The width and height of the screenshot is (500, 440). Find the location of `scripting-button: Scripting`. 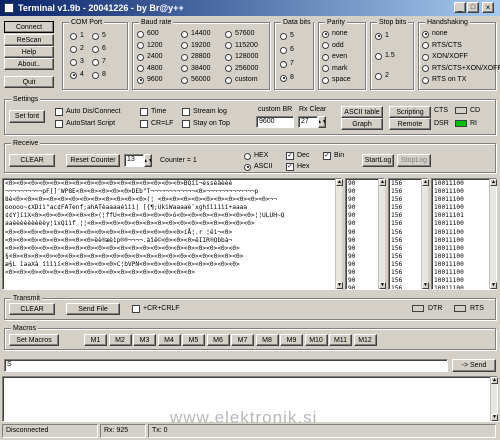

scripting-button: Scripting is located at coordinates (410, 112).